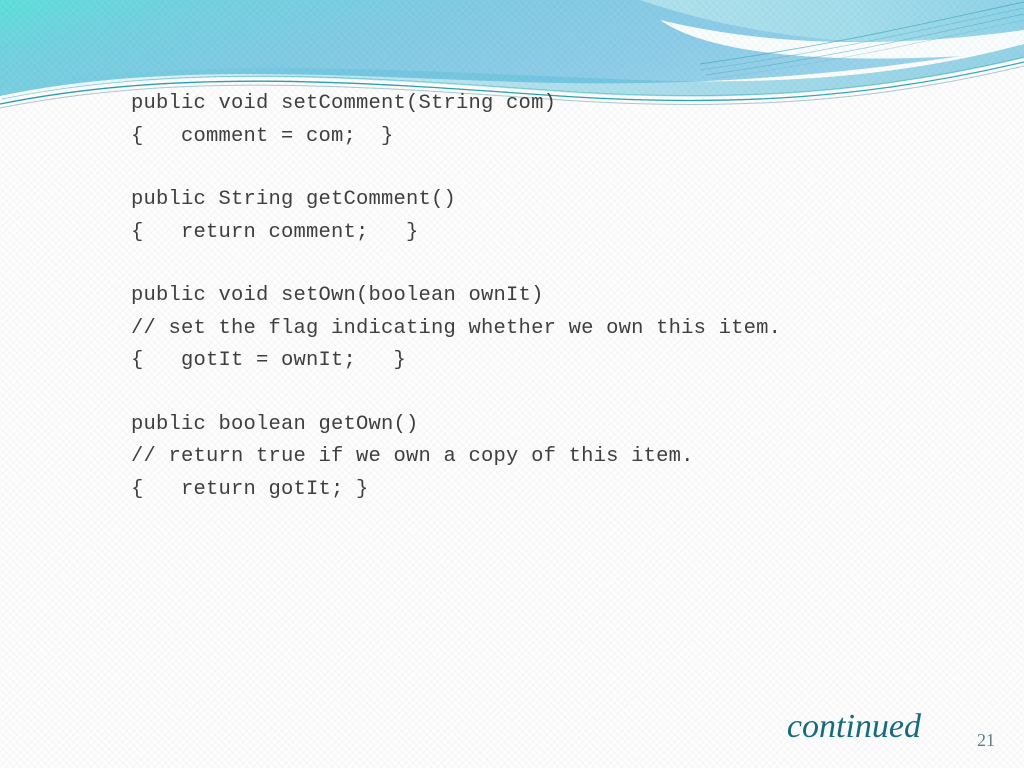 This screenshot has width=1024, height=768. I want to click on slide-page-number: 21, so click(986, 740).